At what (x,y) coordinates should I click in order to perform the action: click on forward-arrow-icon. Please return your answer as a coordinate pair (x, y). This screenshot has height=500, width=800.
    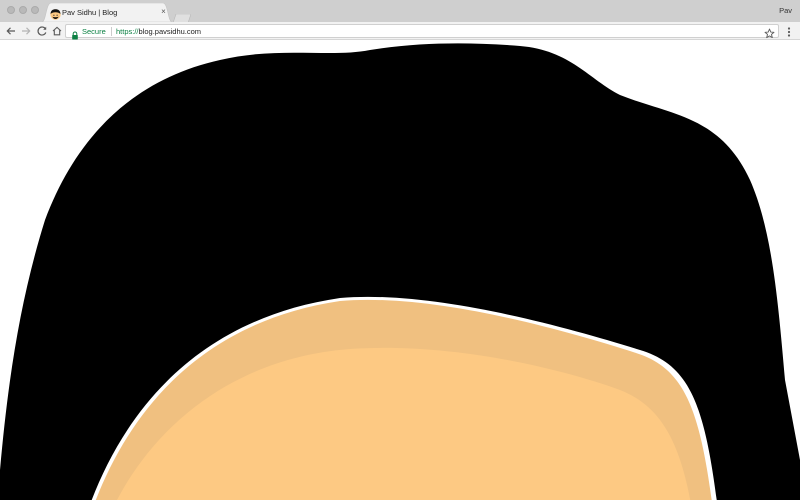
    Looking at the image, I should click on (26, 31).